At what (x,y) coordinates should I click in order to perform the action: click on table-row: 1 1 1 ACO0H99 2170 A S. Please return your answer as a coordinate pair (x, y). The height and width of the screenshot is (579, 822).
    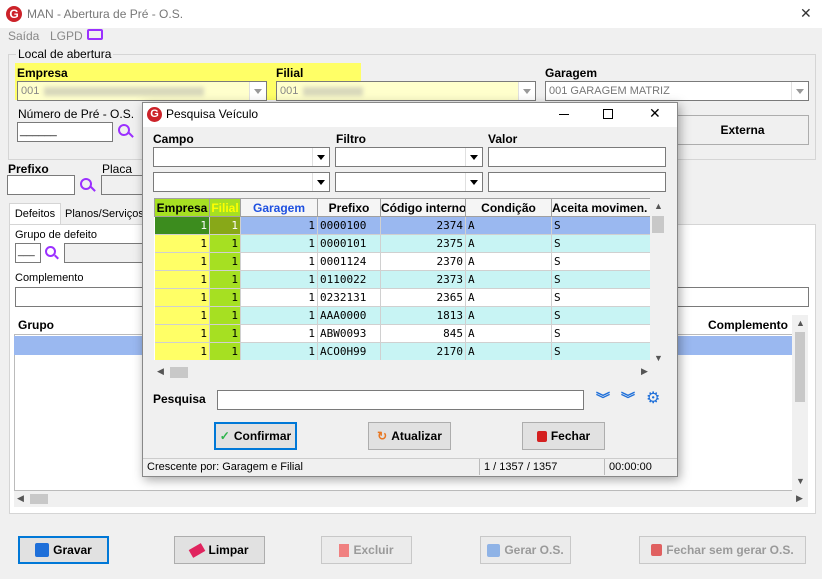
    Looking at the image, I should click on (402, 351).